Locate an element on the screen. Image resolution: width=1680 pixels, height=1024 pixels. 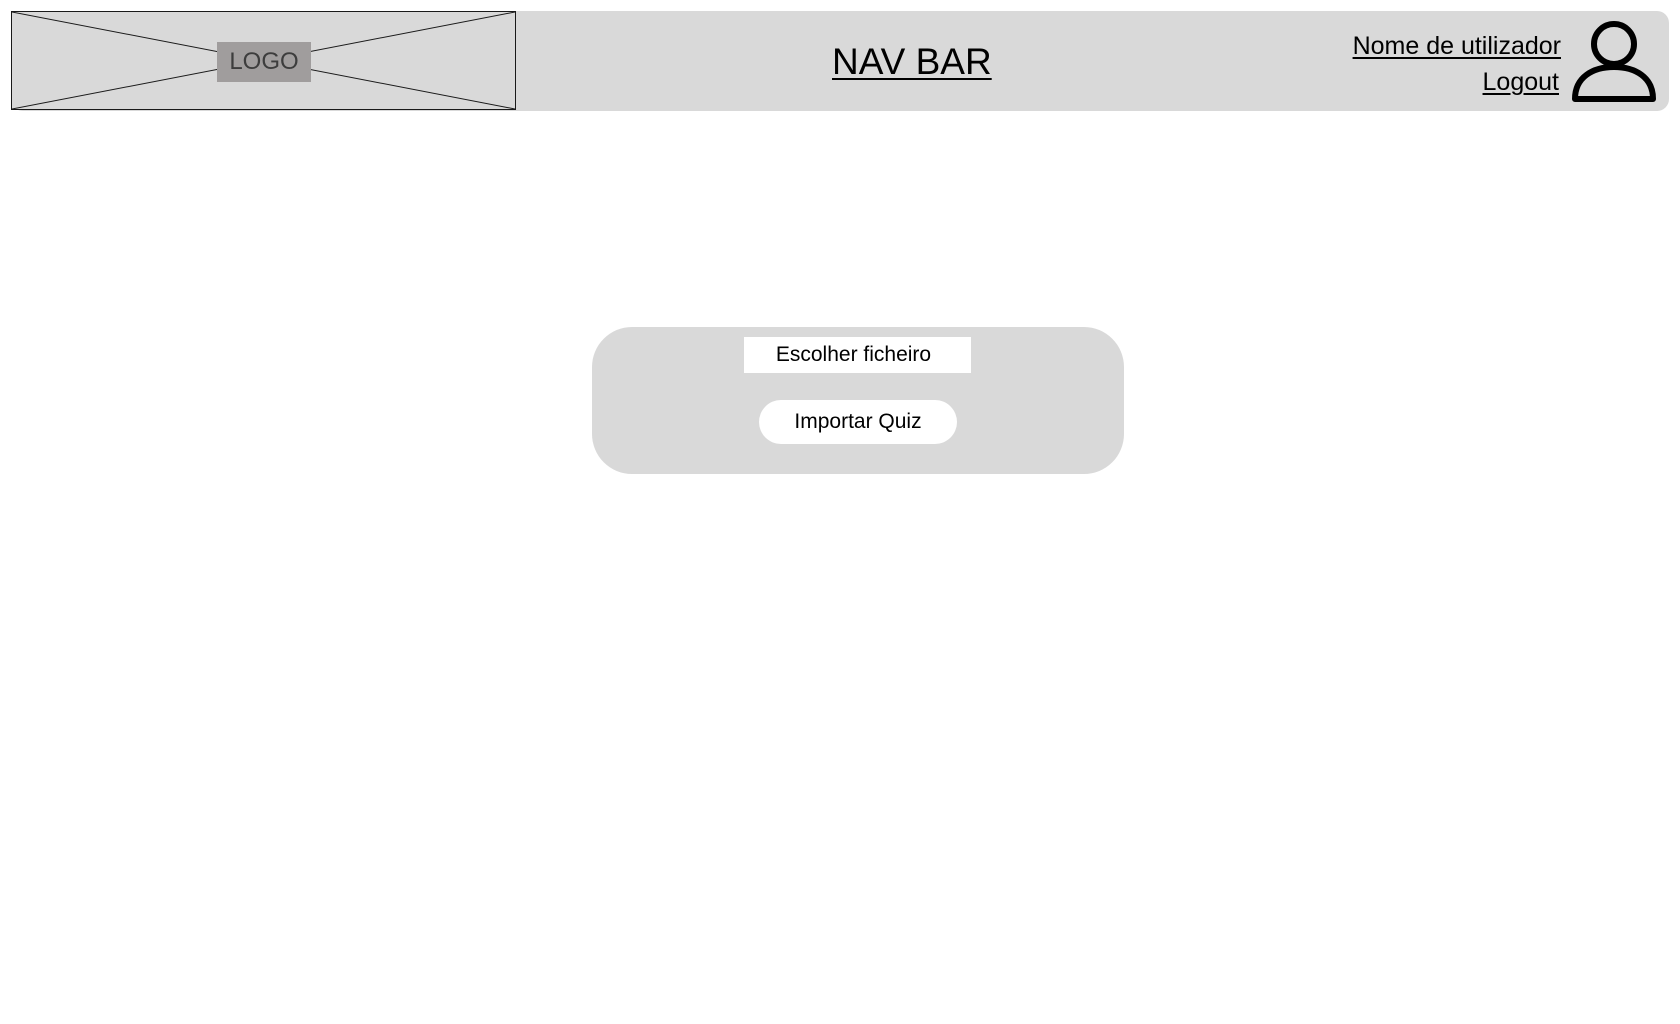
nav-title: NAV BAR is located at coordinates (912, 61).